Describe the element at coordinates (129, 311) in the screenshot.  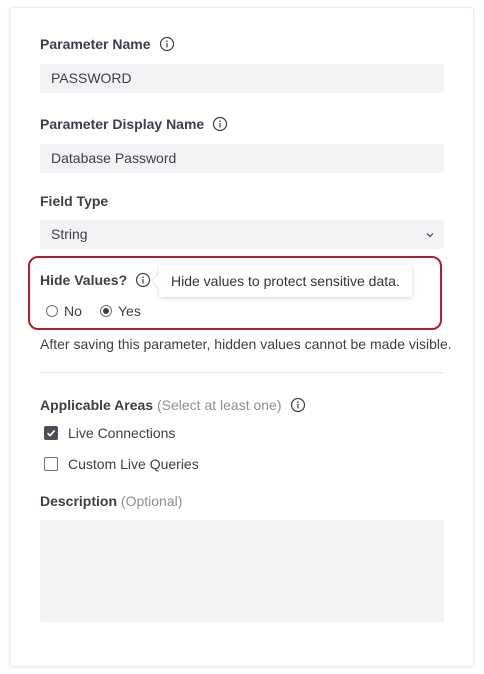
I see `radio-yes-label: Yes` at that location.